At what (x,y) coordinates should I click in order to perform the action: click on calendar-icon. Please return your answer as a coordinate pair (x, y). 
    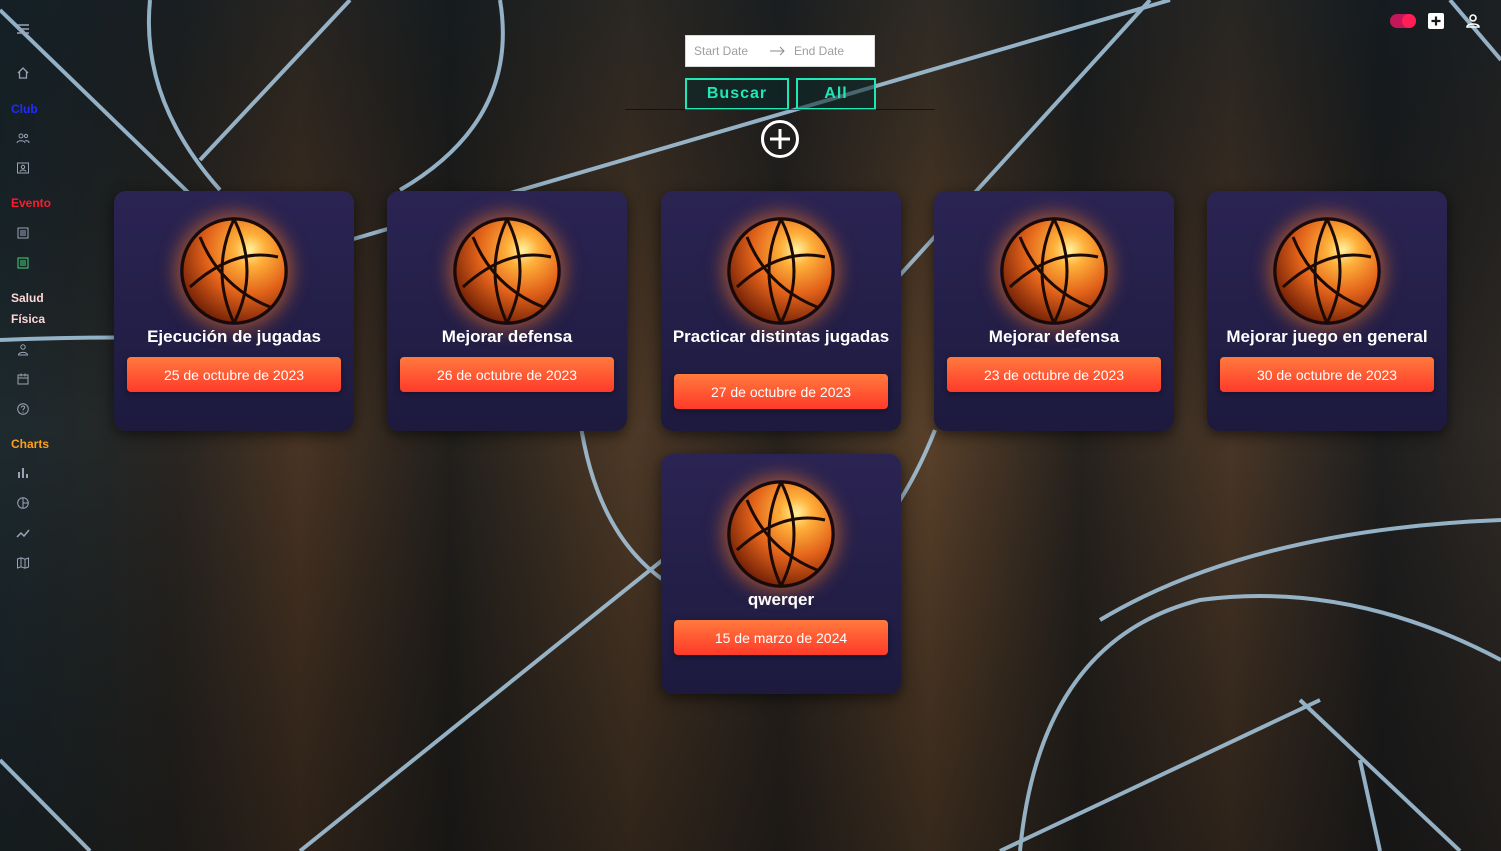
    Looking at the image, I should click on (23, 379).